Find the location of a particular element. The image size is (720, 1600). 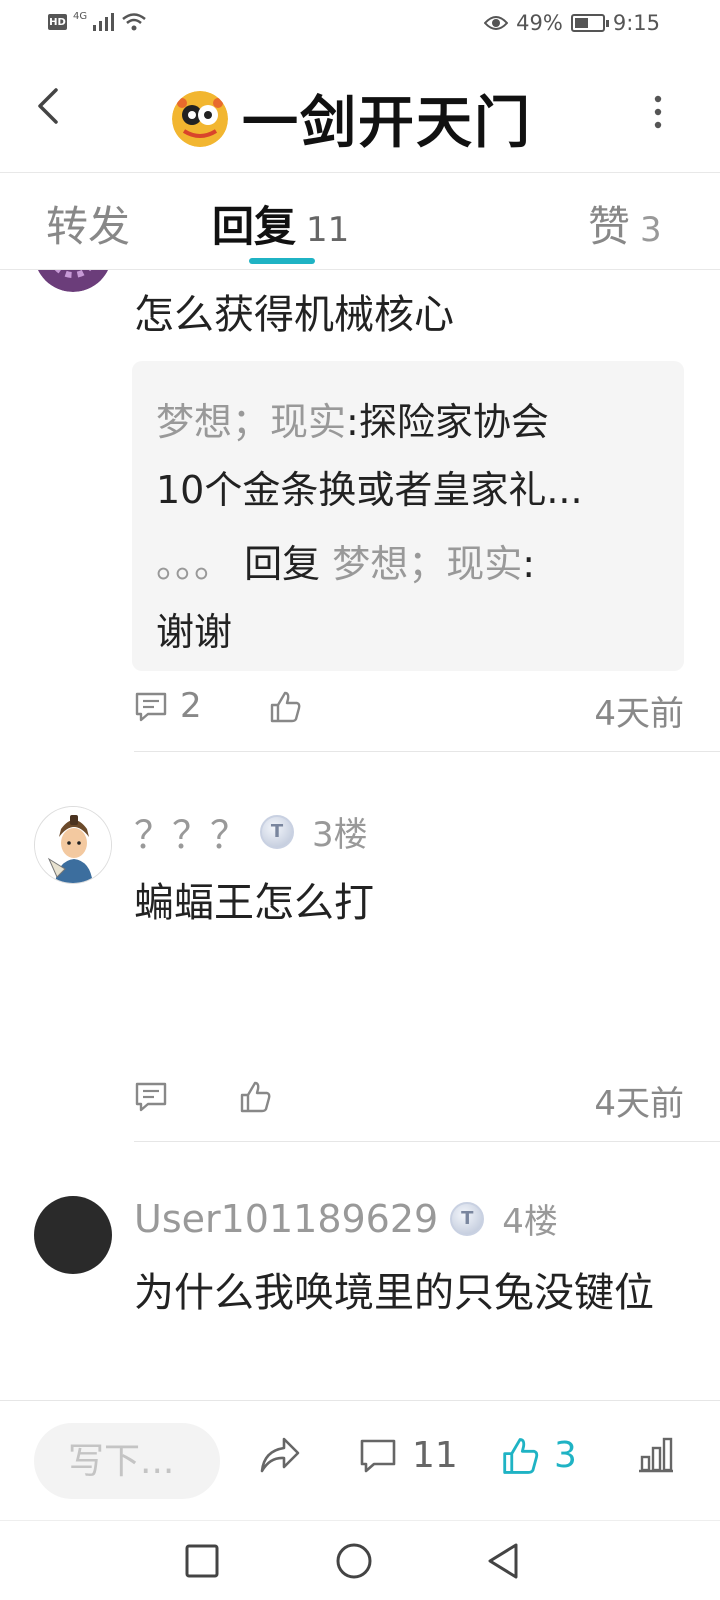

post-text: 蝙蝠王怎么打 is located at coordinates (254, 903).